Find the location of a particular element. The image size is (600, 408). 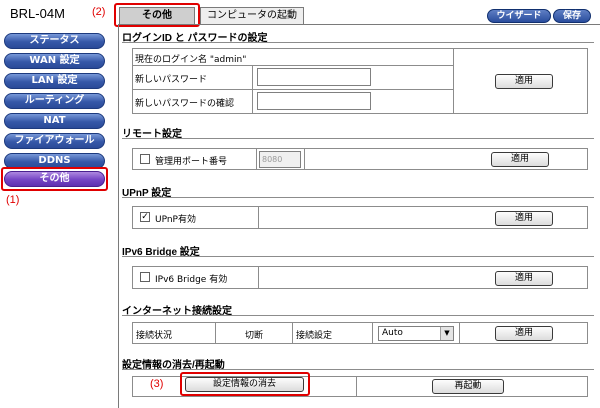

ipv6-checkbox is located at coordinates (145, 277).